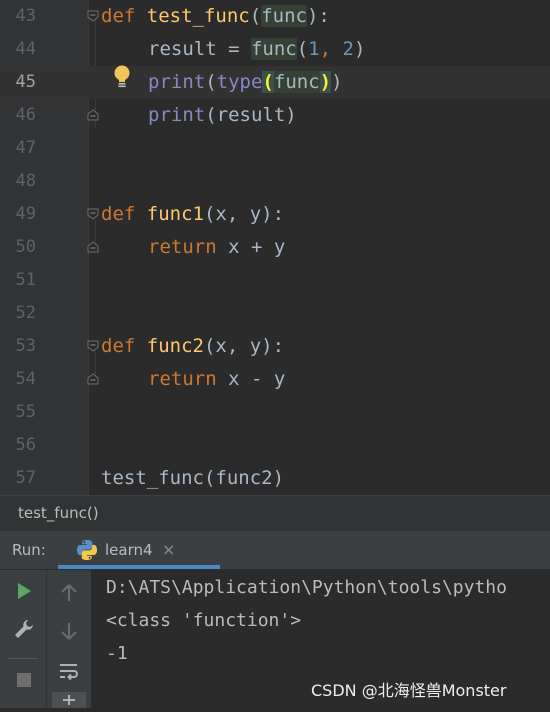  What do you see at coordinates (193, 346) in the screenshot?
I see `line-code: def func2(x, y):` at bounding box center [193, 346].